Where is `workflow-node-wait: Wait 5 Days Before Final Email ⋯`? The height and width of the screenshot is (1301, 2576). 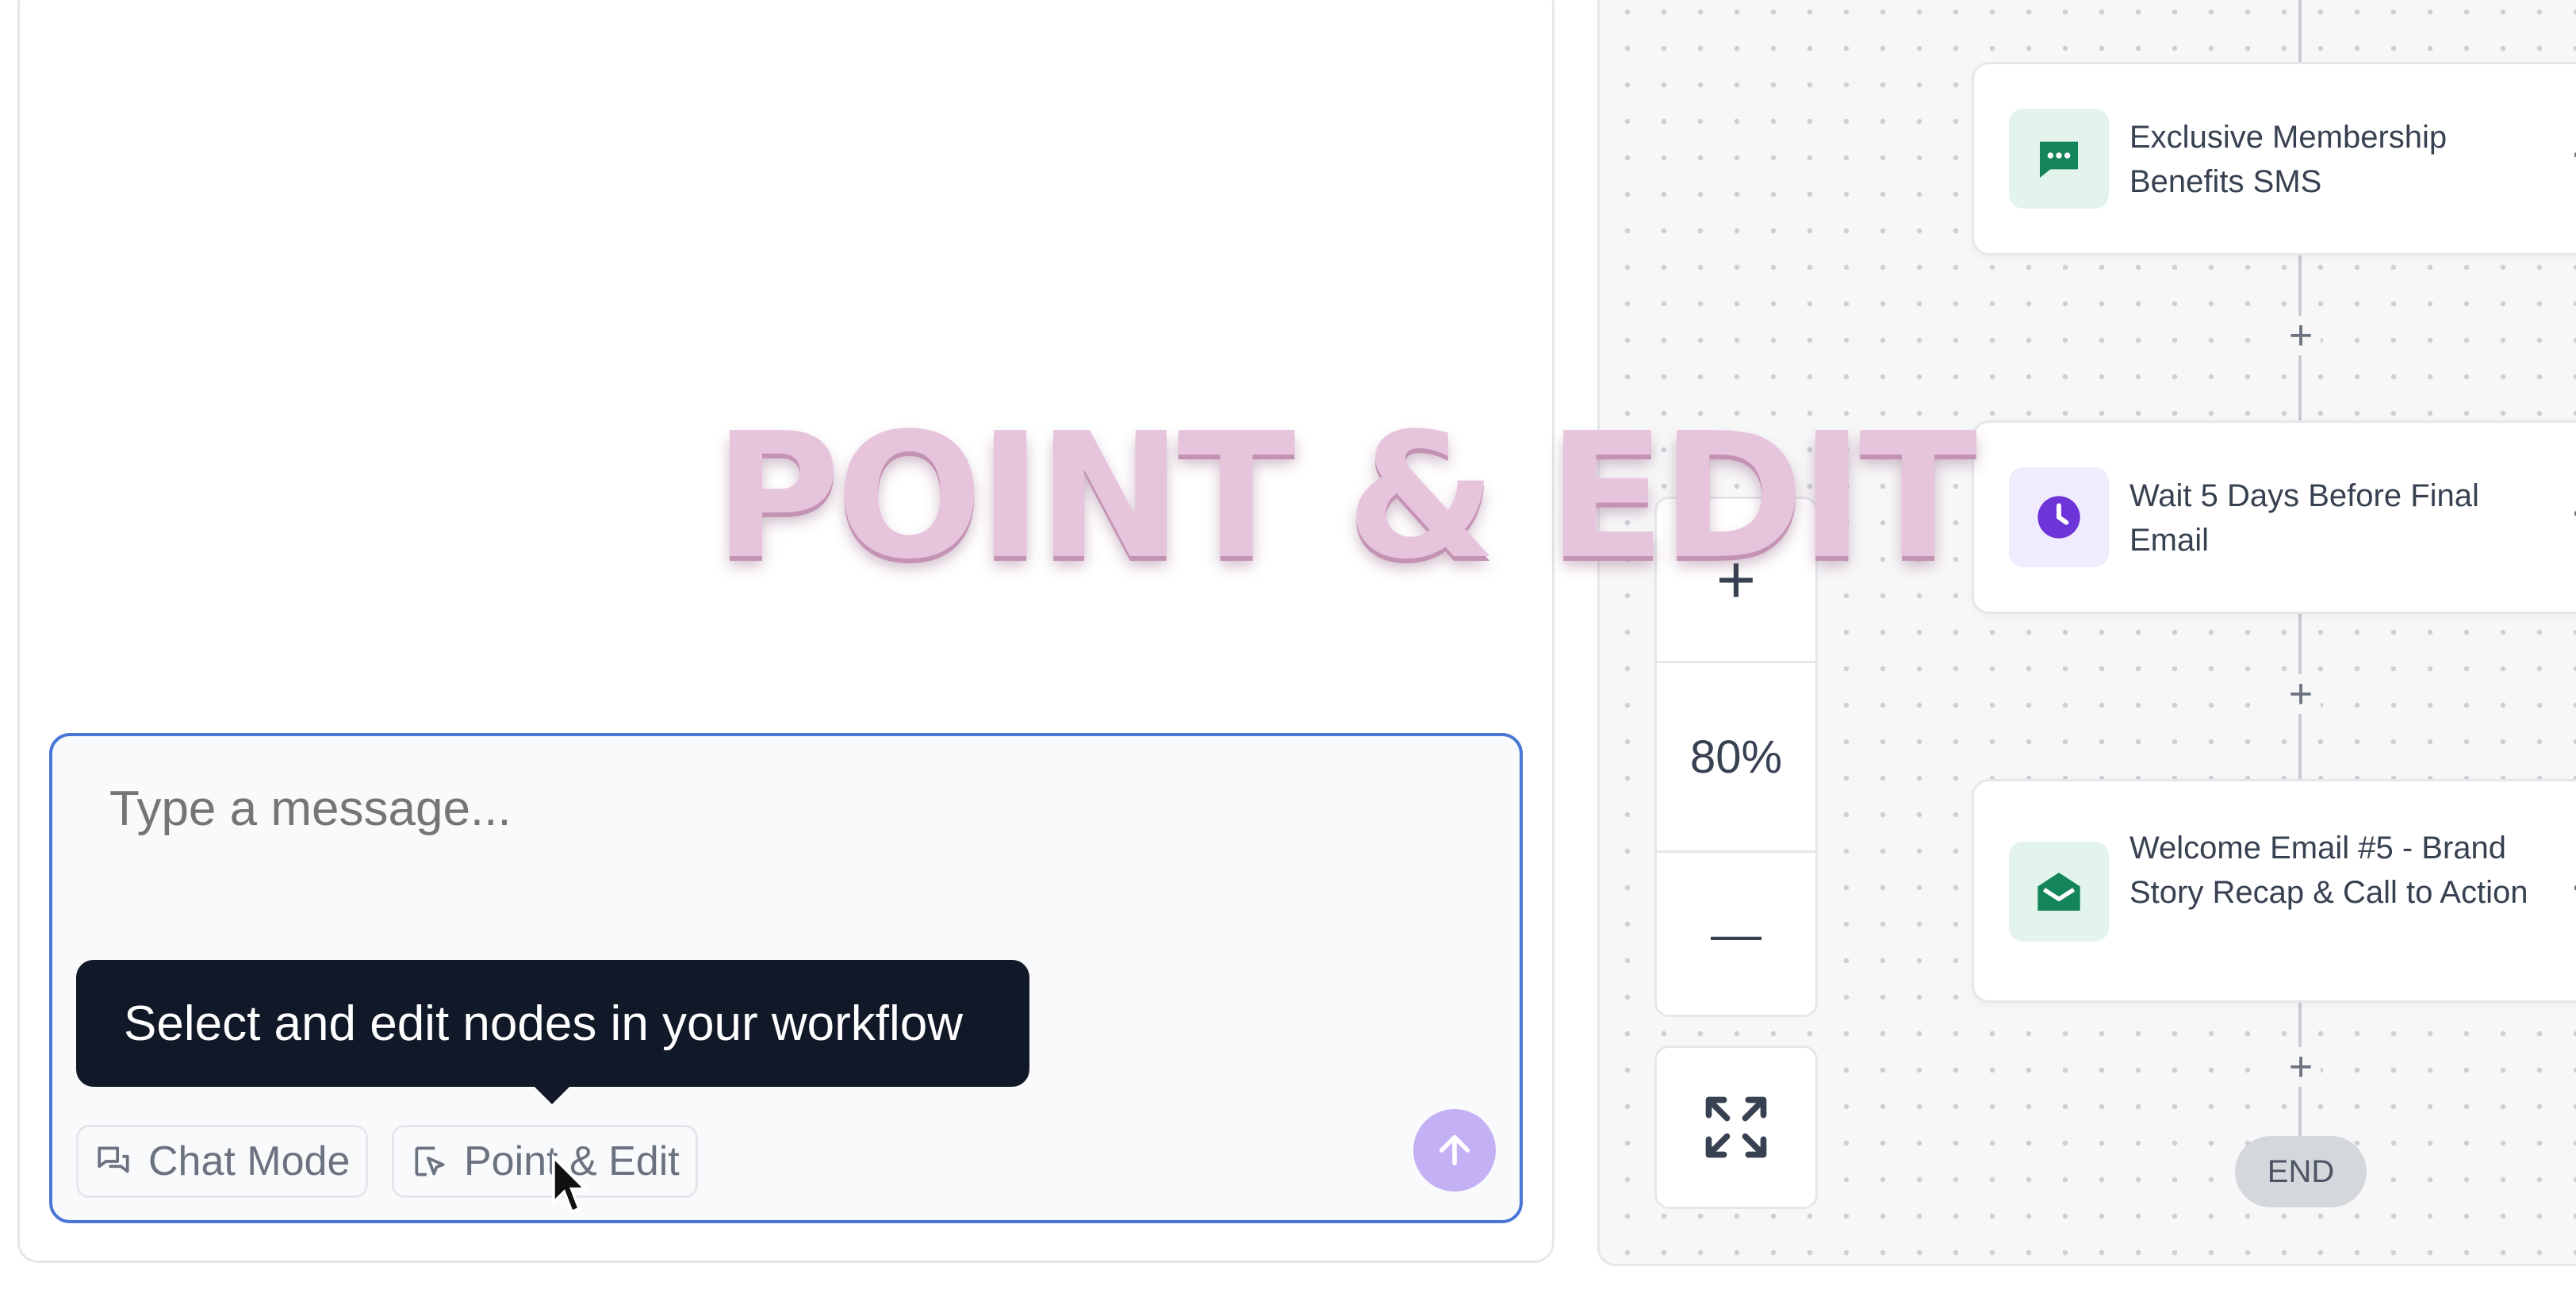 workflow-node-wait: Wait 5 Days Before Final Email ⋯ is located at coordinates (2274, 517).